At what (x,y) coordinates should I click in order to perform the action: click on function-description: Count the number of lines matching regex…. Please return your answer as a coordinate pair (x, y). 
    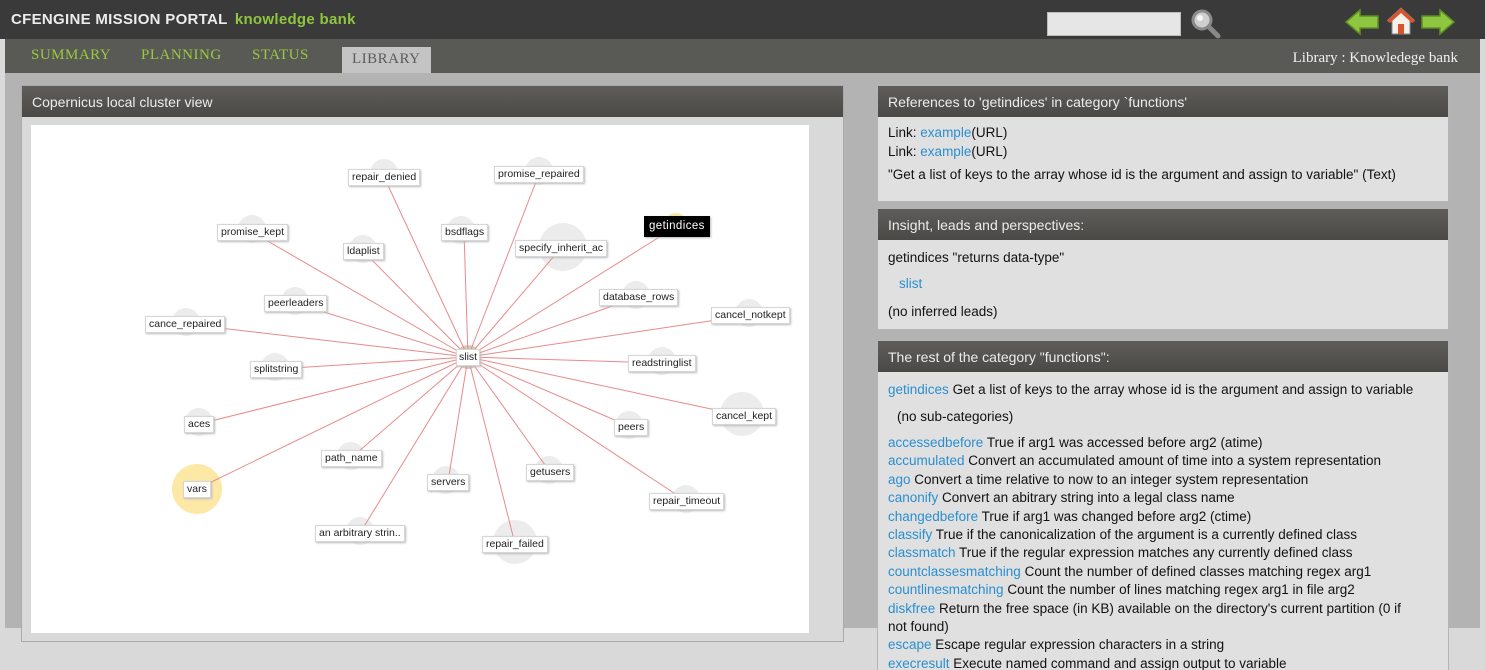
    Looking at the image, I should click on (1179, 590).